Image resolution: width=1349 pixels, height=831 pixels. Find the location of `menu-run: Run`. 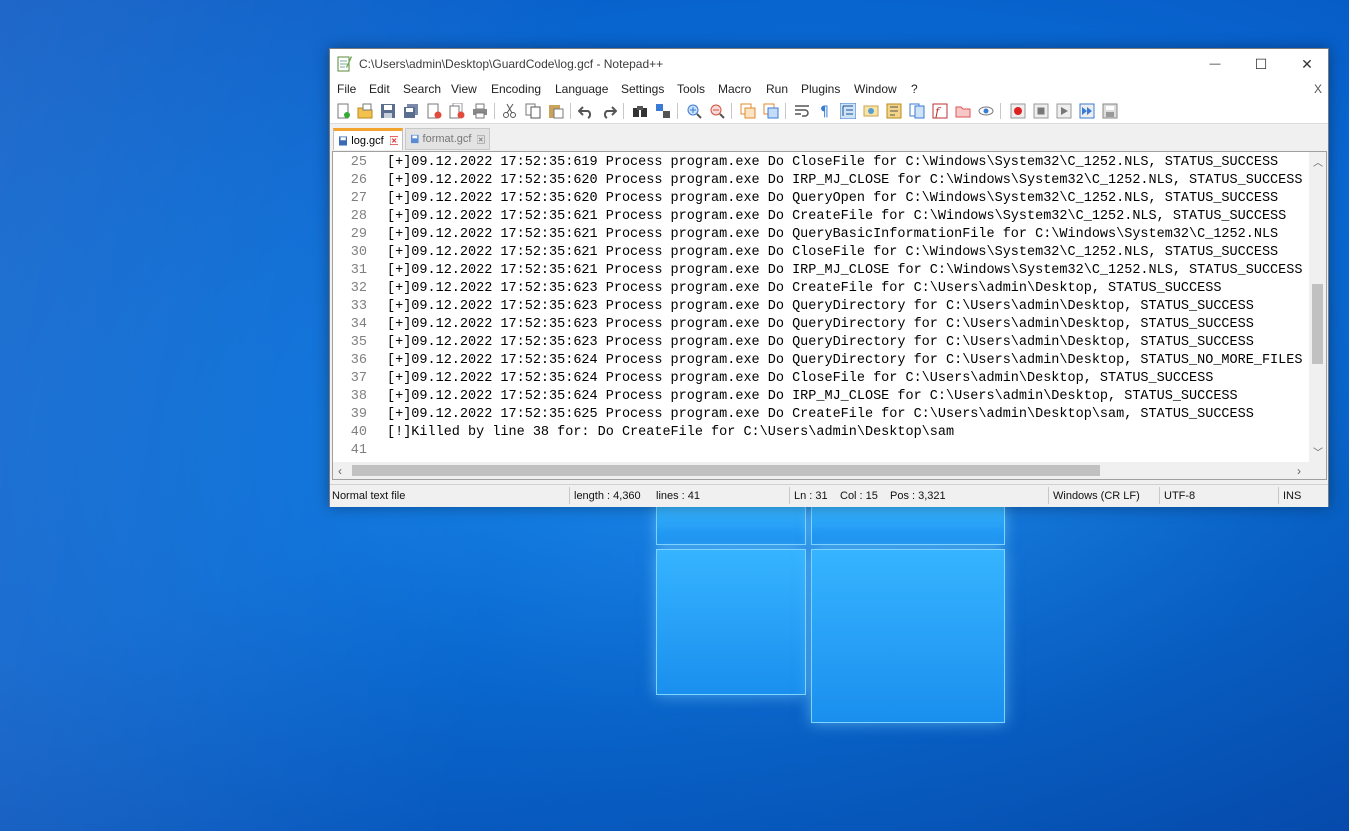

menu-run: Run is located at coordinates (777, 89).